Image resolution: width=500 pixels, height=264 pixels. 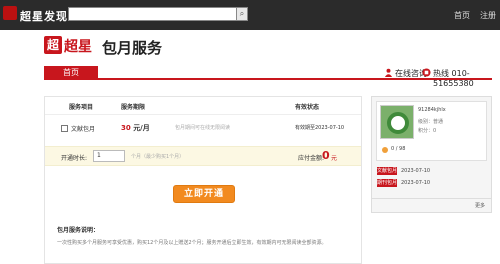 I want to click on user-level: 级别：普通, so click(x=431, y=122).